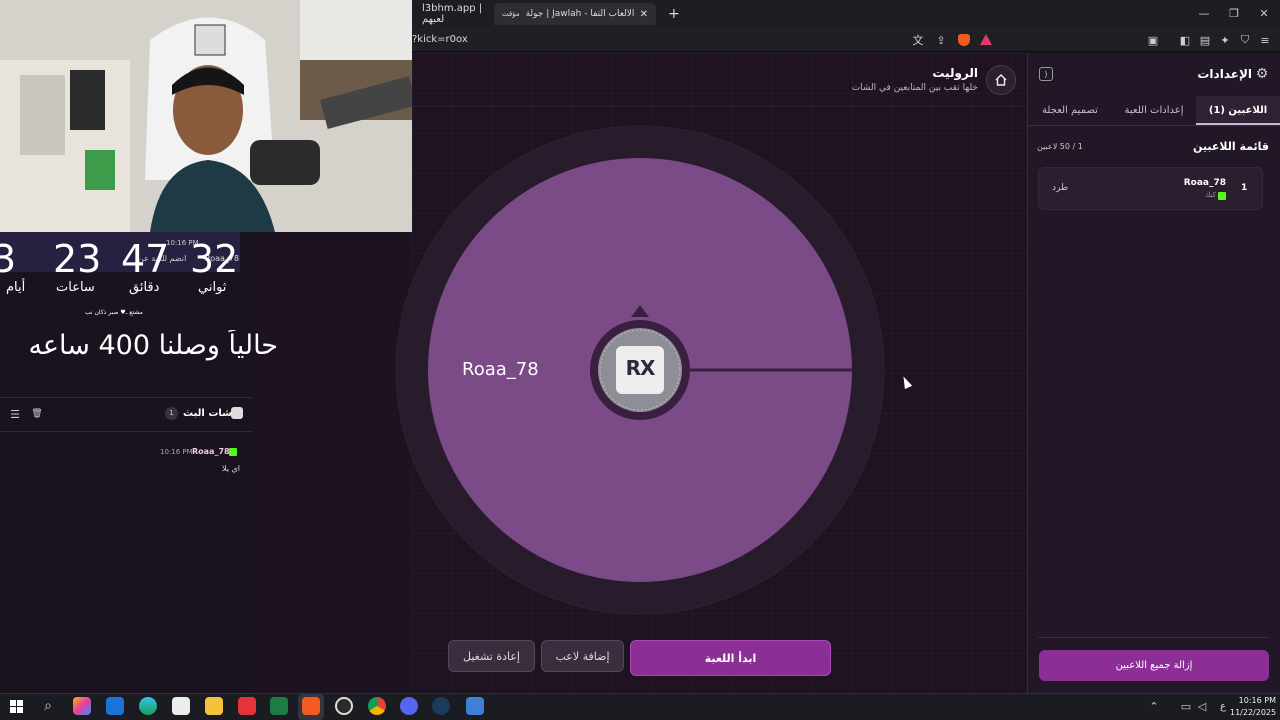 This screenshot has width=1280, height=720. Describe the element at coordinates (181, 706) in the screenshot. I see `store-icon` at that location.